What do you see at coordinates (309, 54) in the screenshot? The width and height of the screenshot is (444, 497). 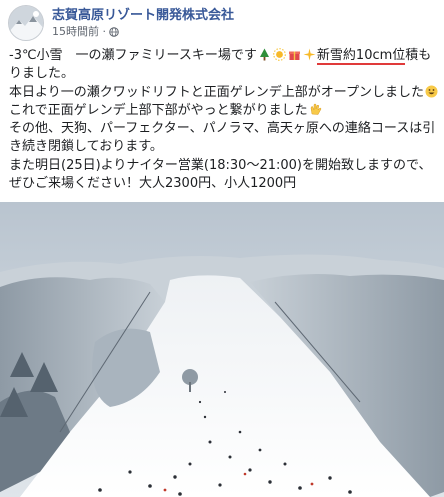 I see `sparkle-emoji-icon` at bounding box center [309, 54].